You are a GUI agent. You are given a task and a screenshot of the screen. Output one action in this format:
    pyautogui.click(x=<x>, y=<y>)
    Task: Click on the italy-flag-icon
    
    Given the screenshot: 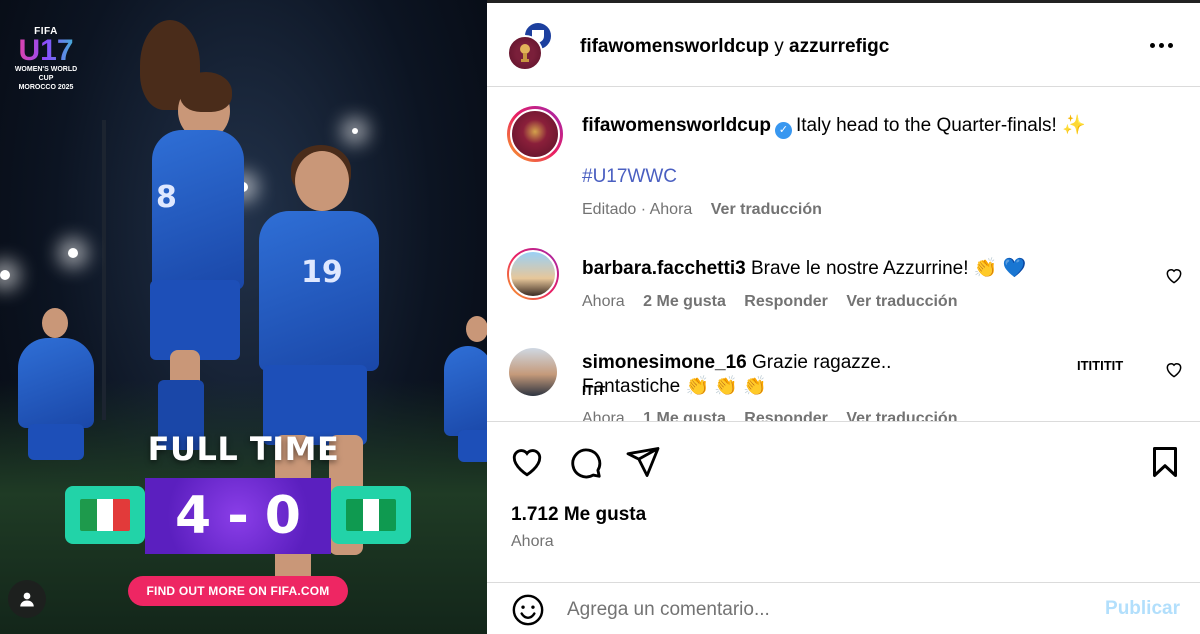 What is the action you would take?
    pyautogui.click(x=105, y=515)
    